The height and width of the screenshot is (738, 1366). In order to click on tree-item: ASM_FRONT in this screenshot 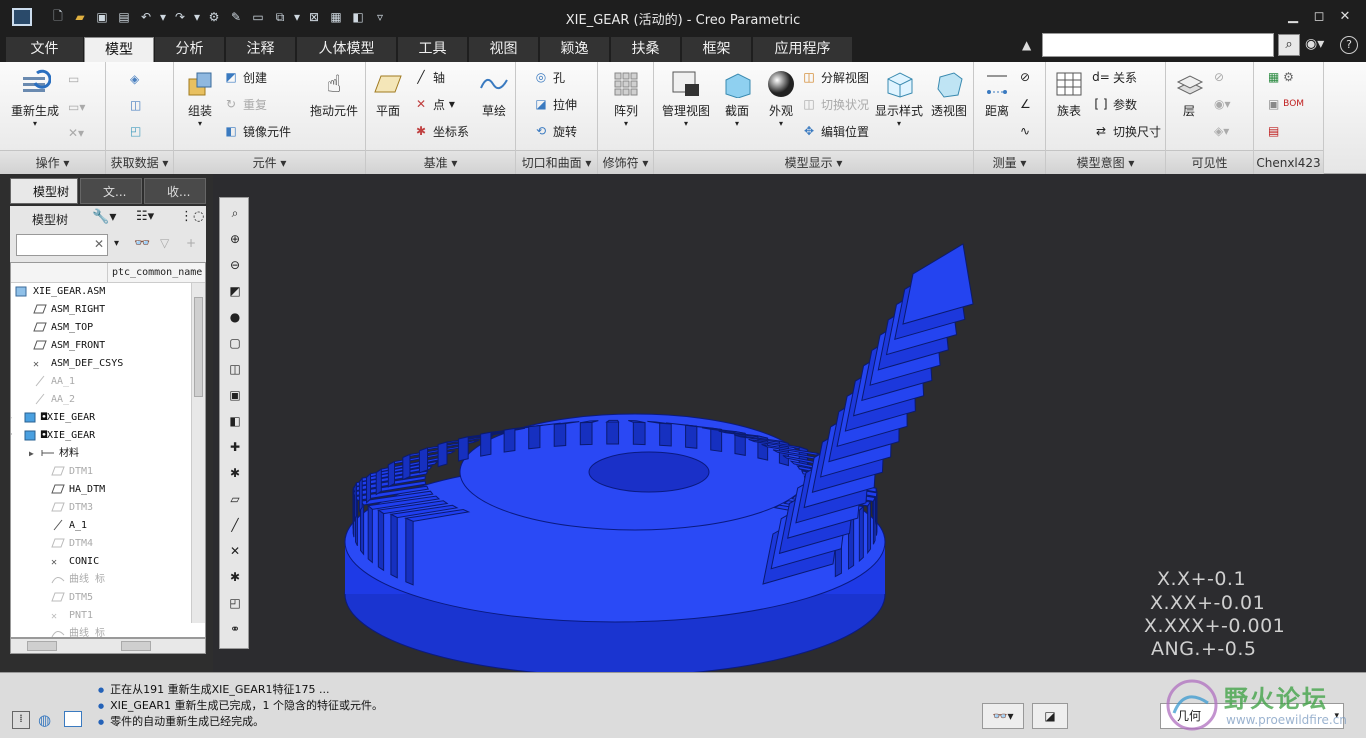, I will do `click(69, 346)`.